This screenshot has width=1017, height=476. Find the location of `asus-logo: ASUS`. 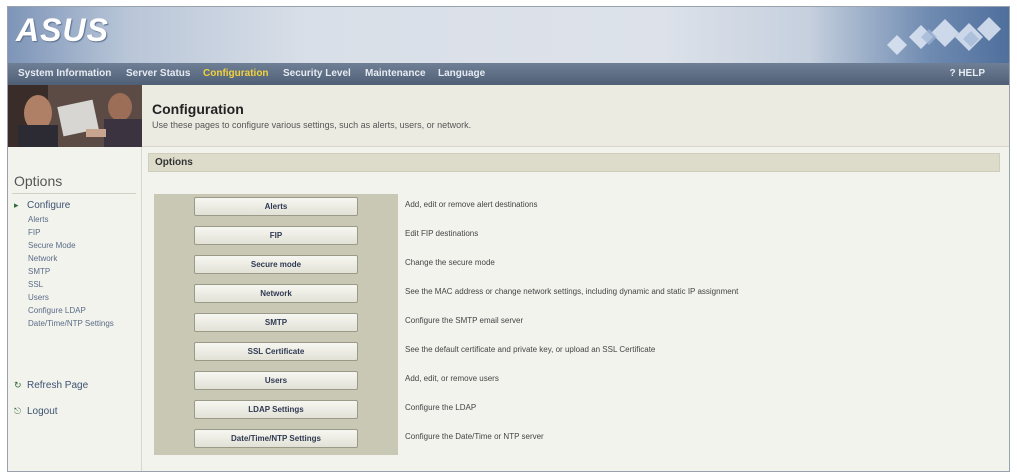

asus-logo: ASUS is located at coordinates (80, 34).